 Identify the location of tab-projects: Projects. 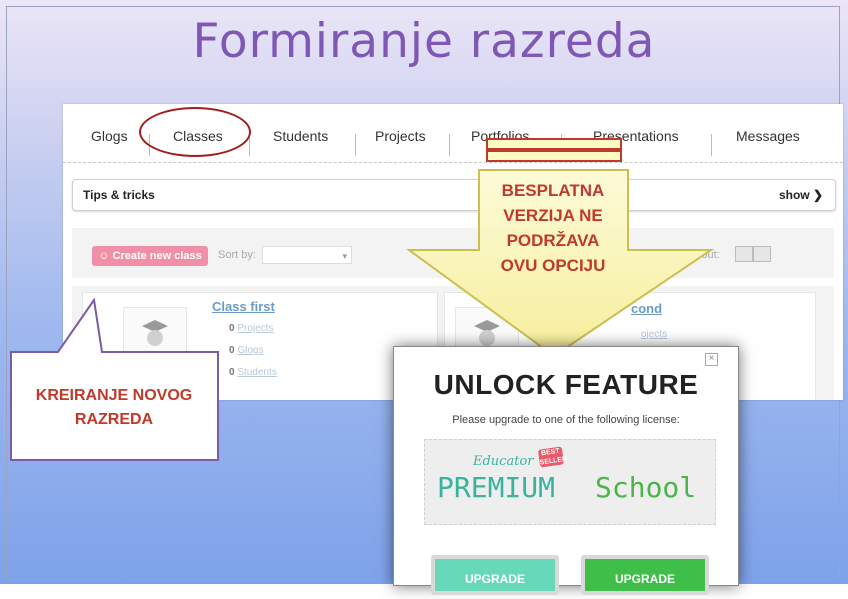
(400, 136).